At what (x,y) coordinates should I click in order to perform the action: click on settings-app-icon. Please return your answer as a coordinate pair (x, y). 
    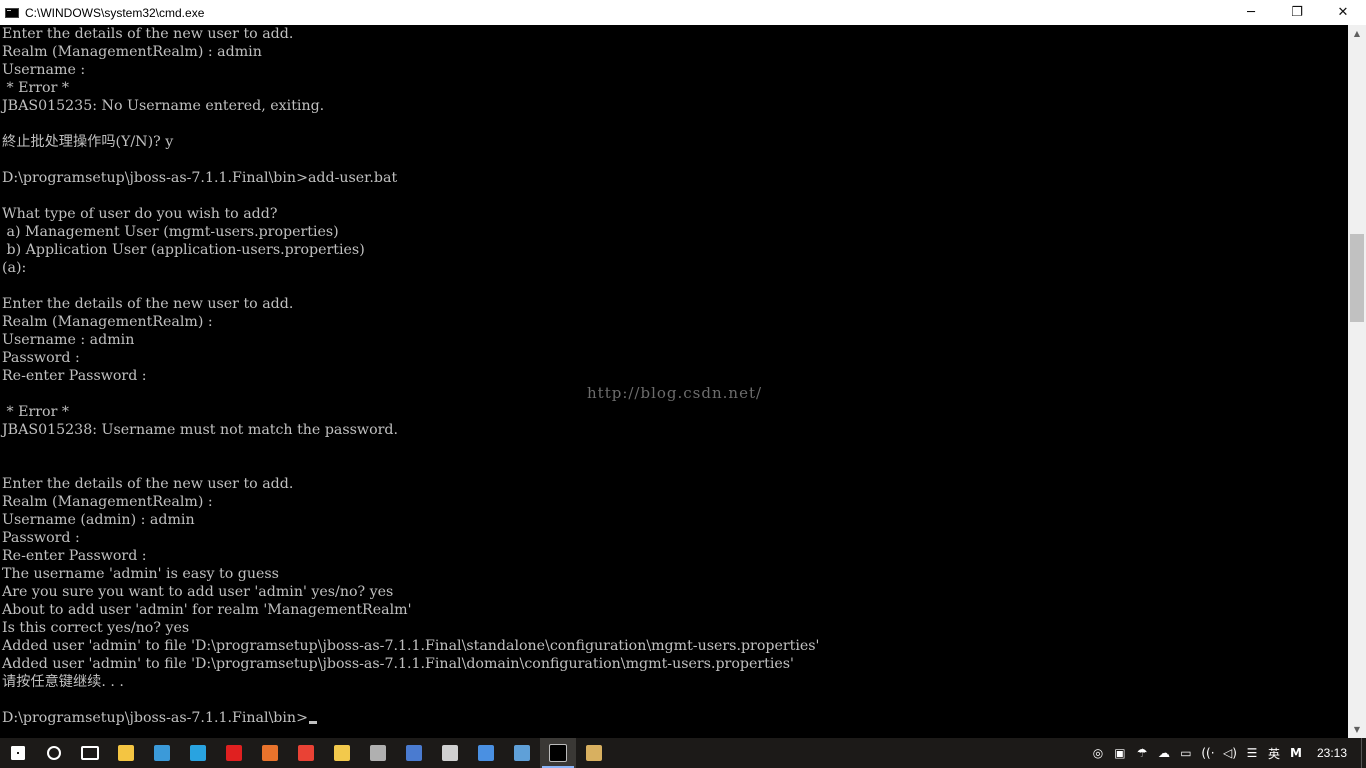
    Looking at the image, I should click on (378, 753).